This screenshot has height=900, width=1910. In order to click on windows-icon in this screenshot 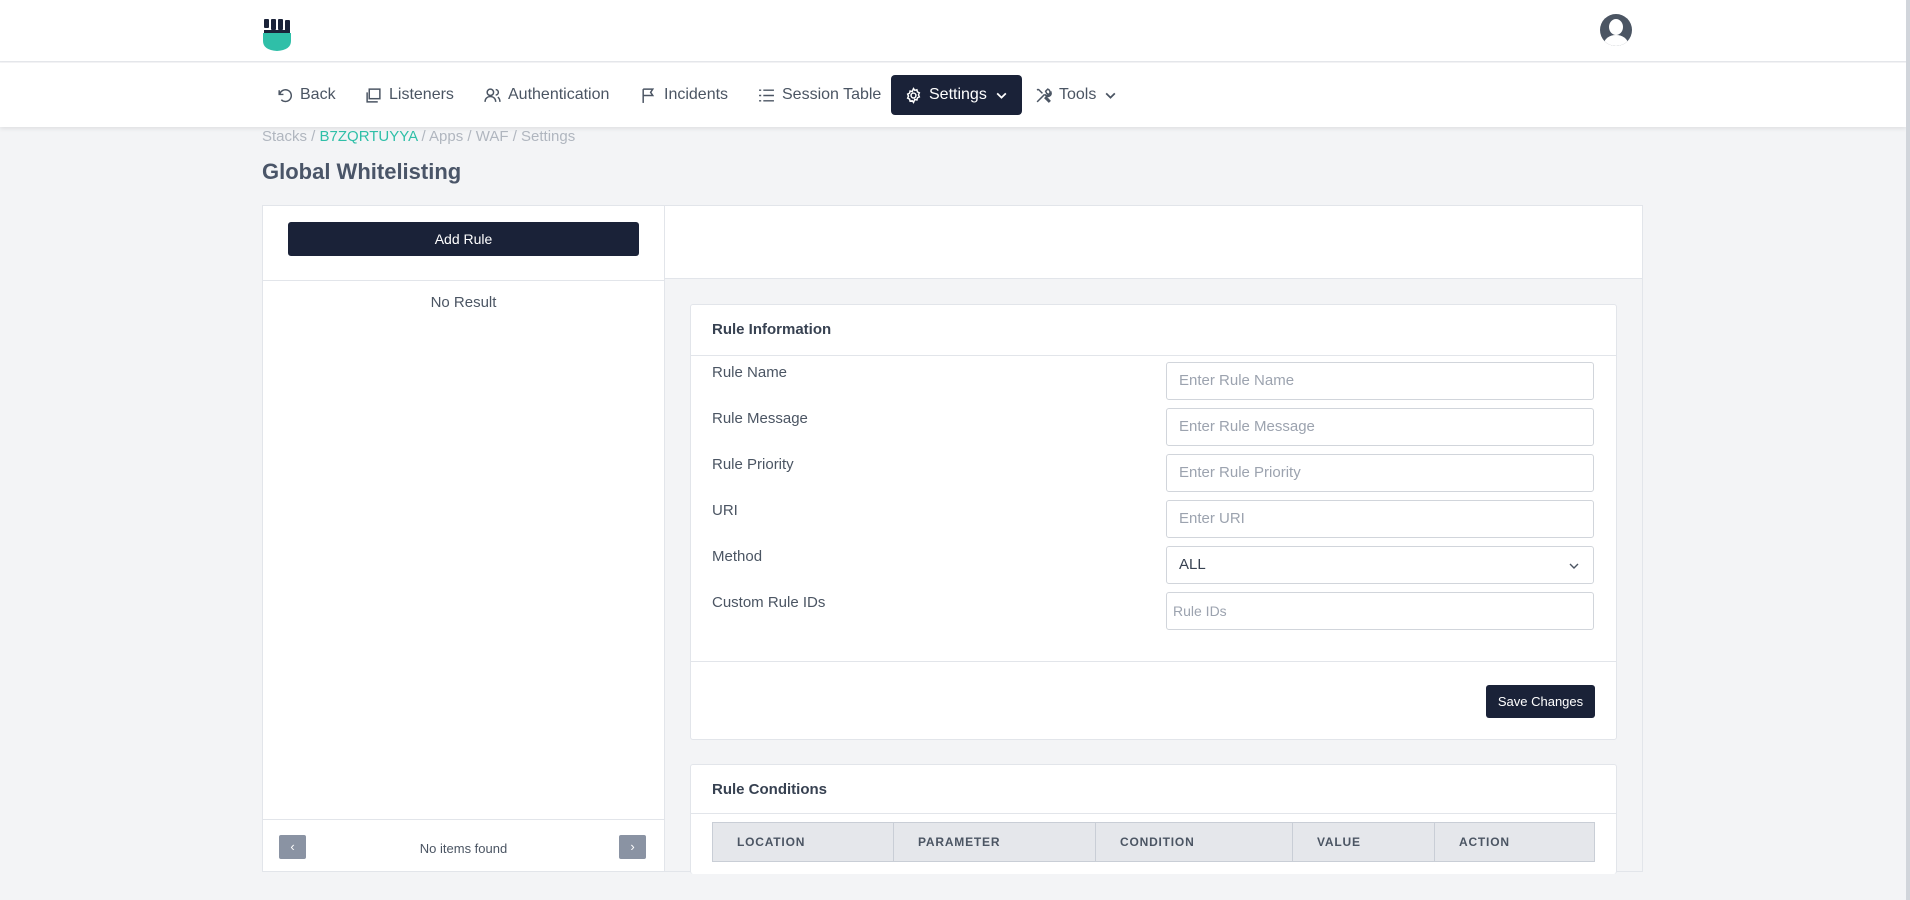, I will do `click(373, 95)`.